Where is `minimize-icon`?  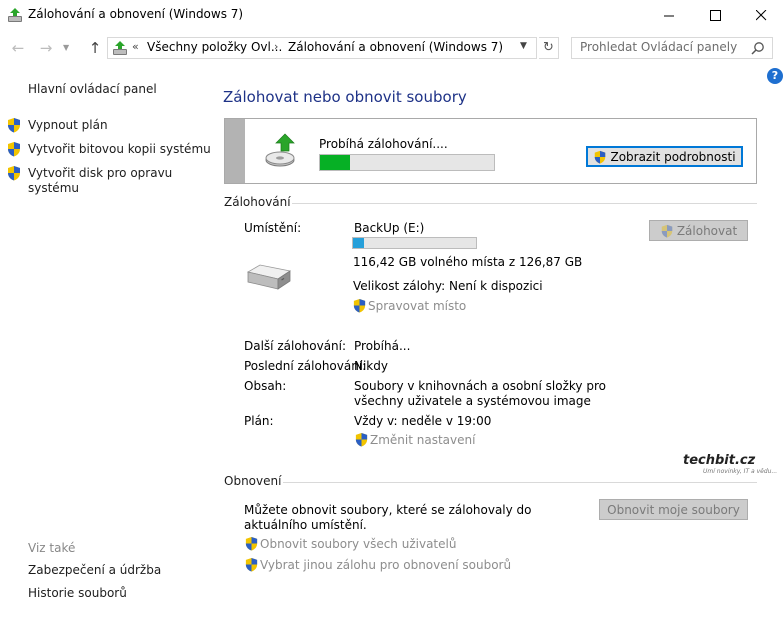 minimize-icon is located at coordinates (668, 15).